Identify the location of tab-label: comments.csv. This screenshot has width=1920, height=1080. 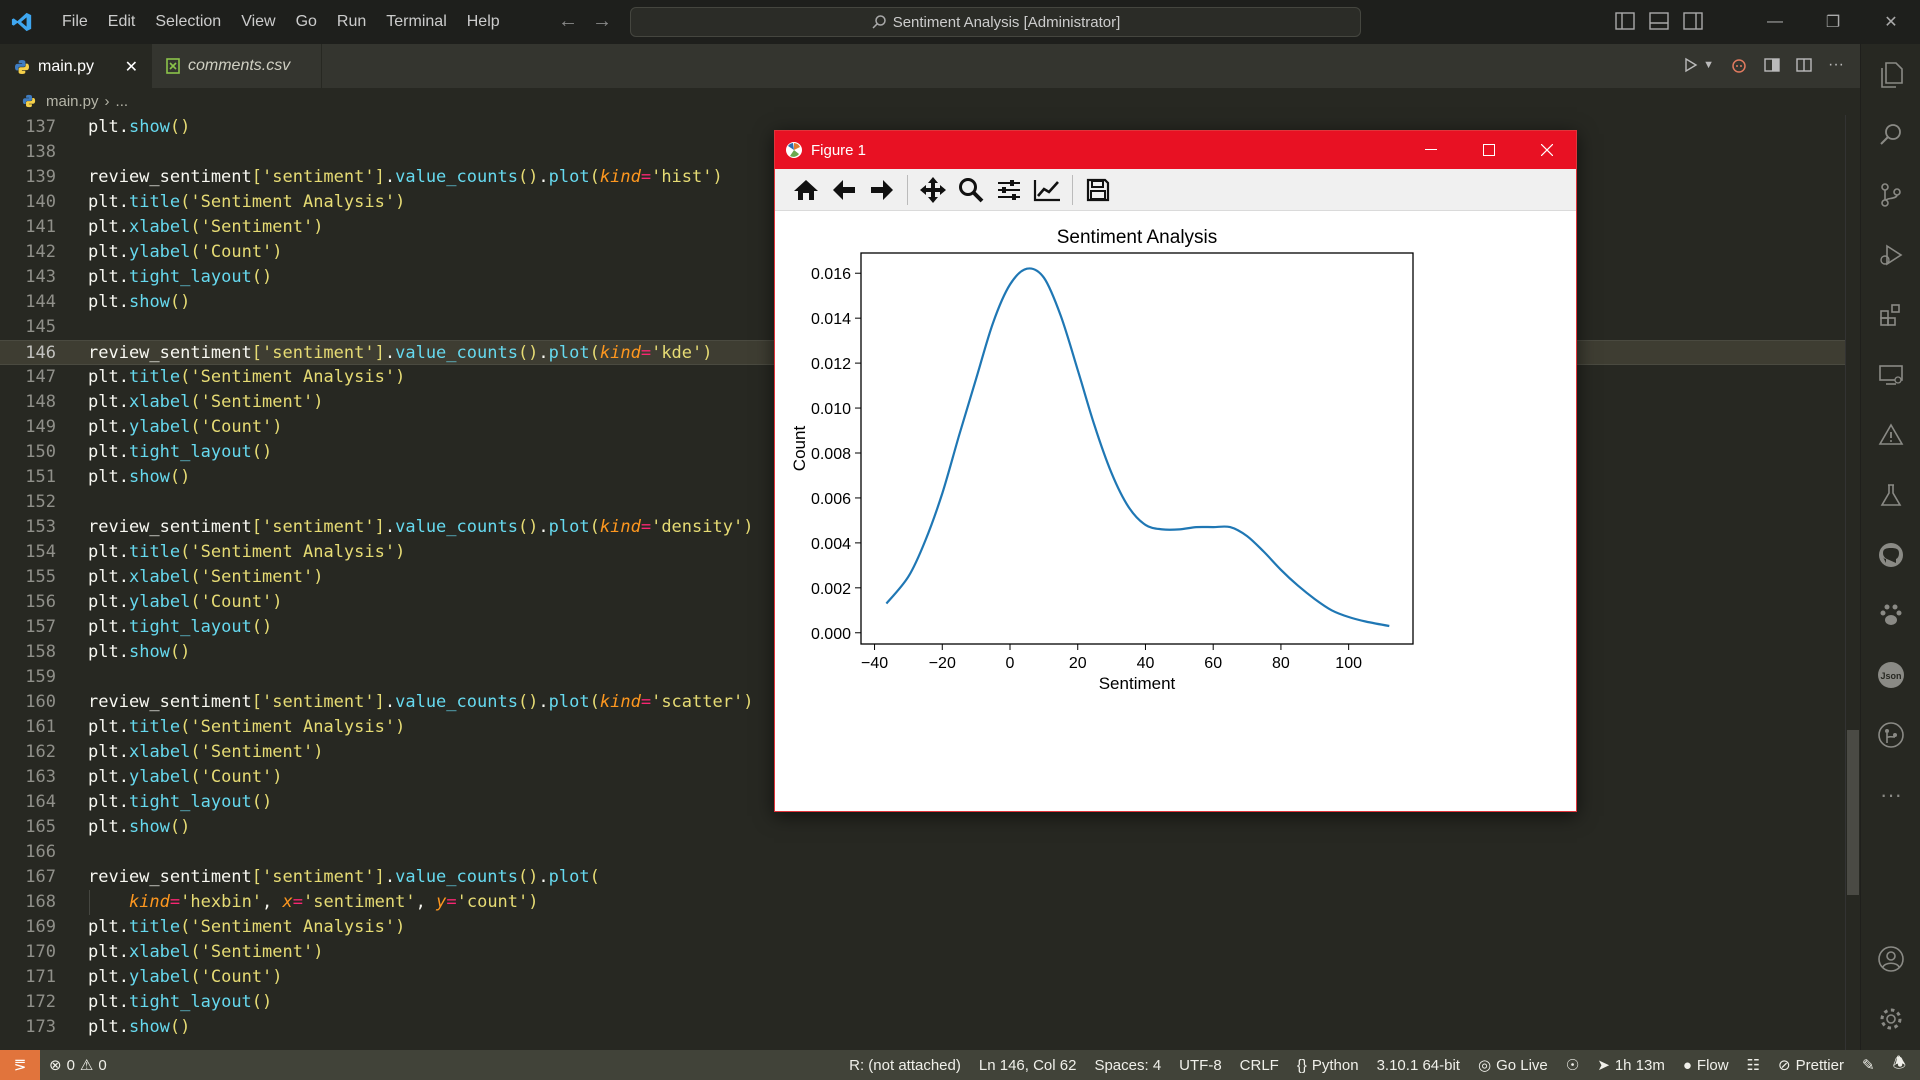
(239, 65).